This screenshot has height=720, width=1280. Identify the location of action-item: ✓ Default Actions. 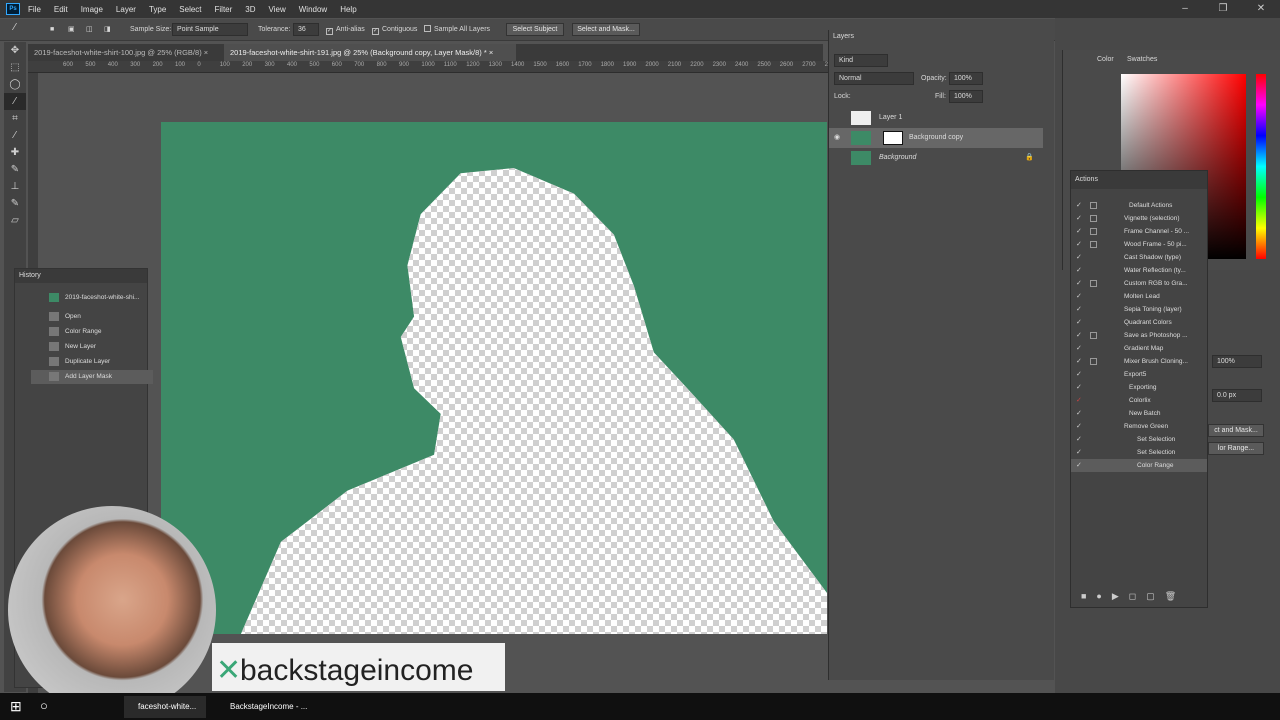
(1139, 205).